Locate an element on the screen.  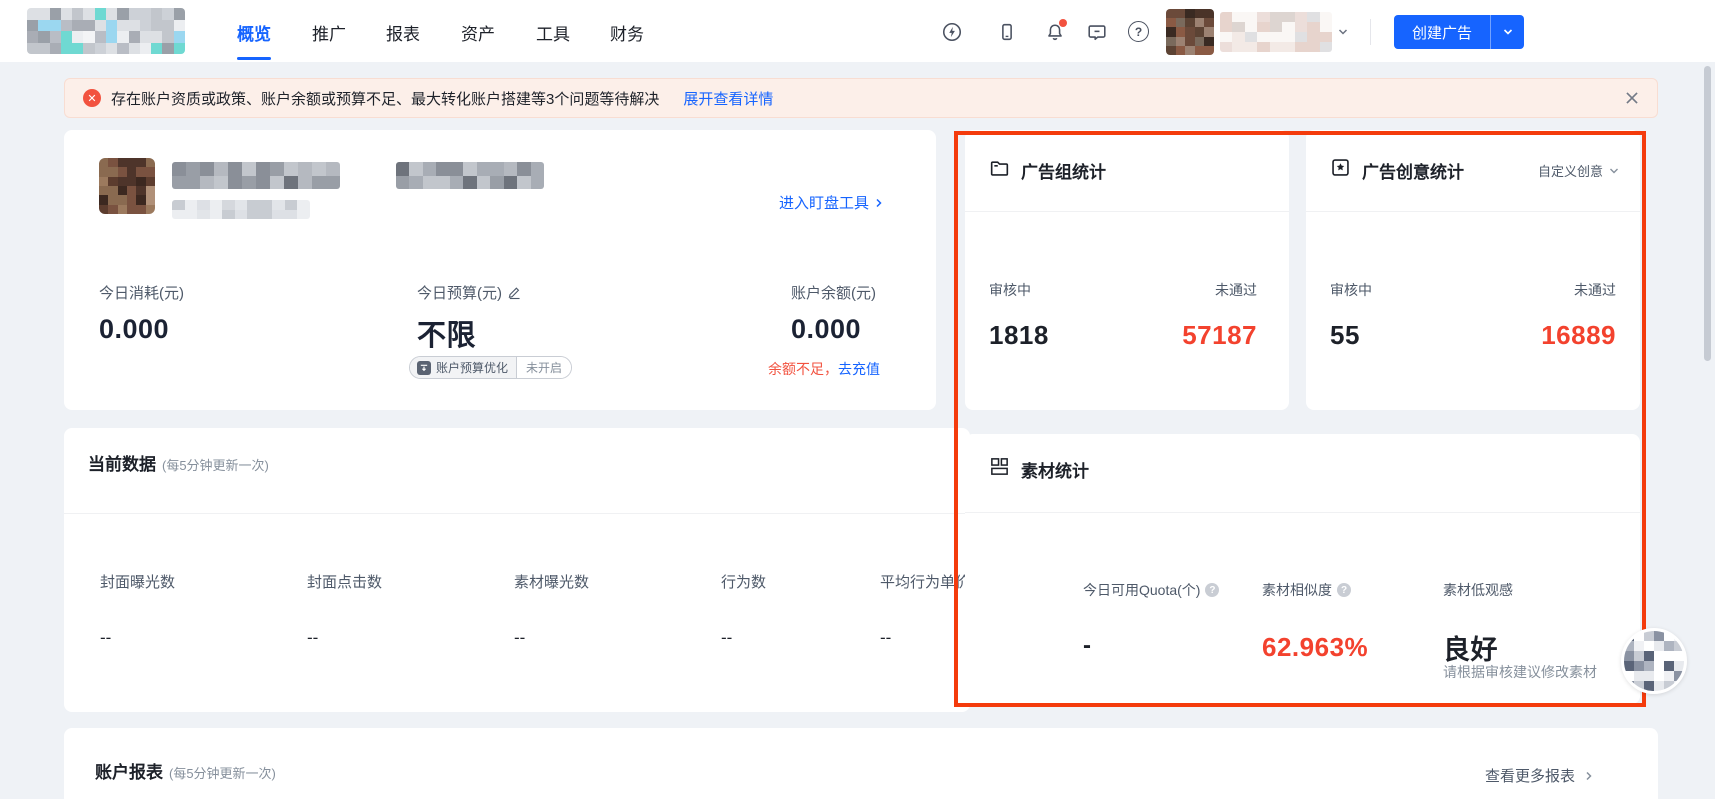
material-grid-icon is located at coordinates (999, 466).